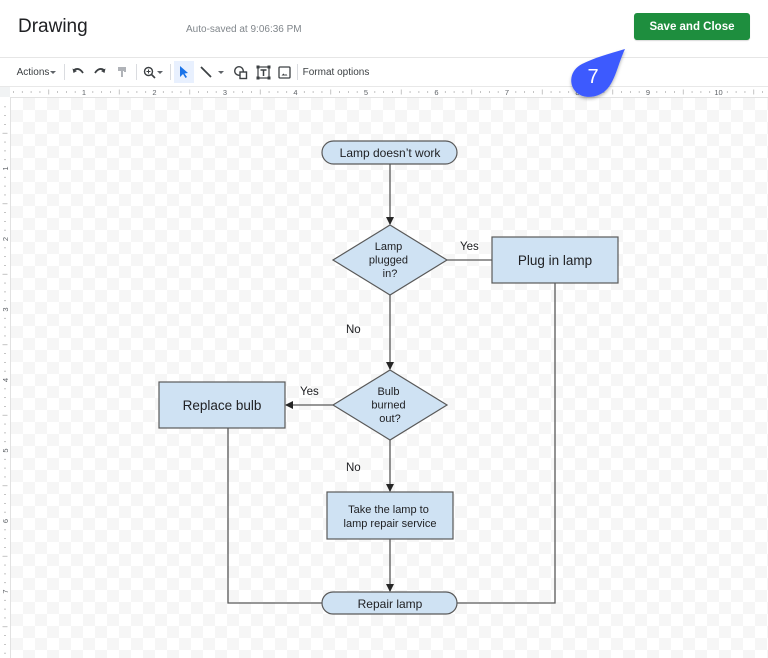 Image resolution: width=768 pixels, height=658 pixels. What do you see at coordinates (555, 260) in the screenshot?
I see `plug-label: Plug in lamp` at bounding box center [555, 260].